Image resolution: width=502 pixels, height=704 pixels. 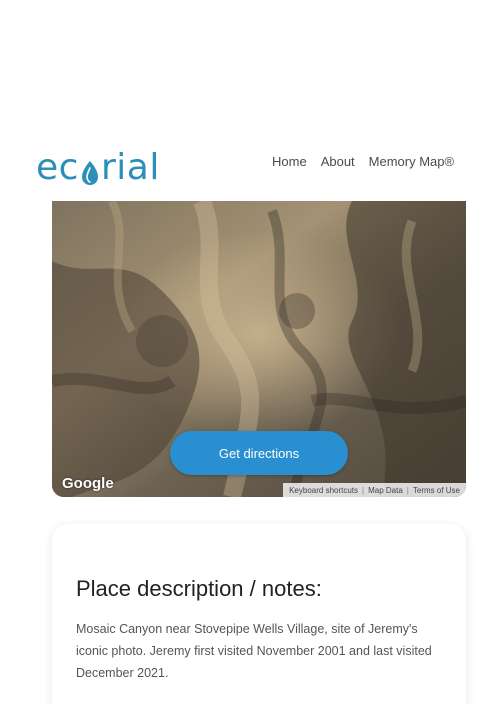 I want to click on main-nav: Home About Memory Map®, so click(x=363, y=161).